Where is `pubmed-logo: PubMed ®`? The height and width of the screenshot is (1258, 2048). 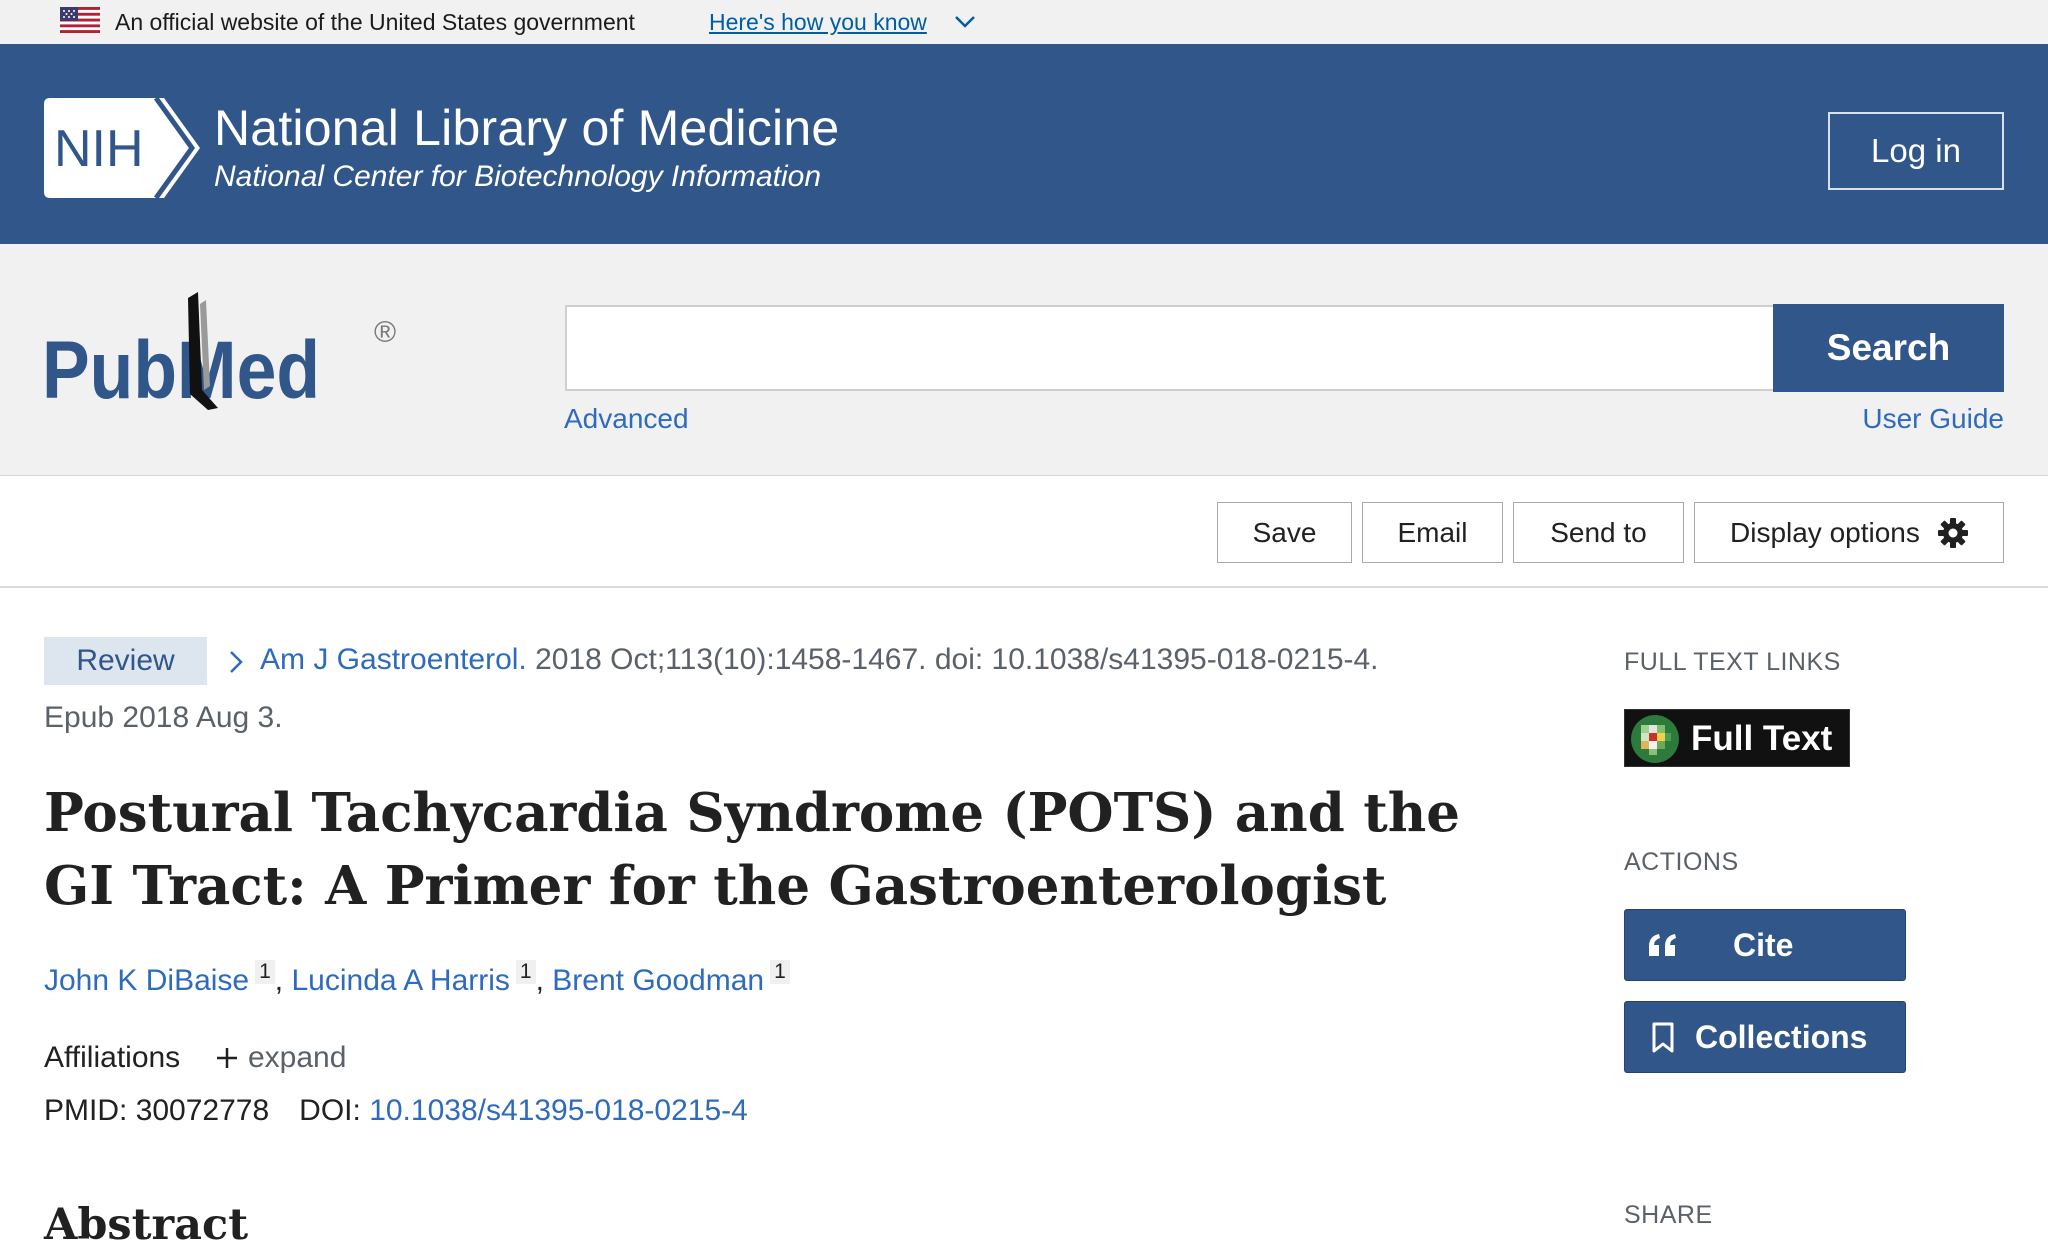 pubmed-logo: PubMed ® is located at coordinates (225, 355).